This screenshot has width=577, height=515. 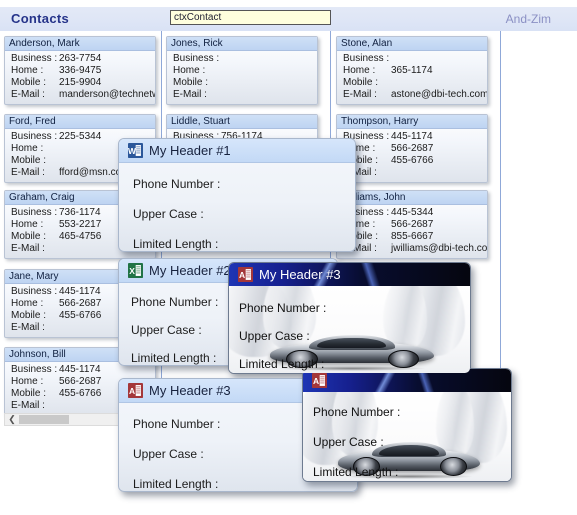 I want to click on contact-field-row: Business :263-7754, so click(x=80, y=59).